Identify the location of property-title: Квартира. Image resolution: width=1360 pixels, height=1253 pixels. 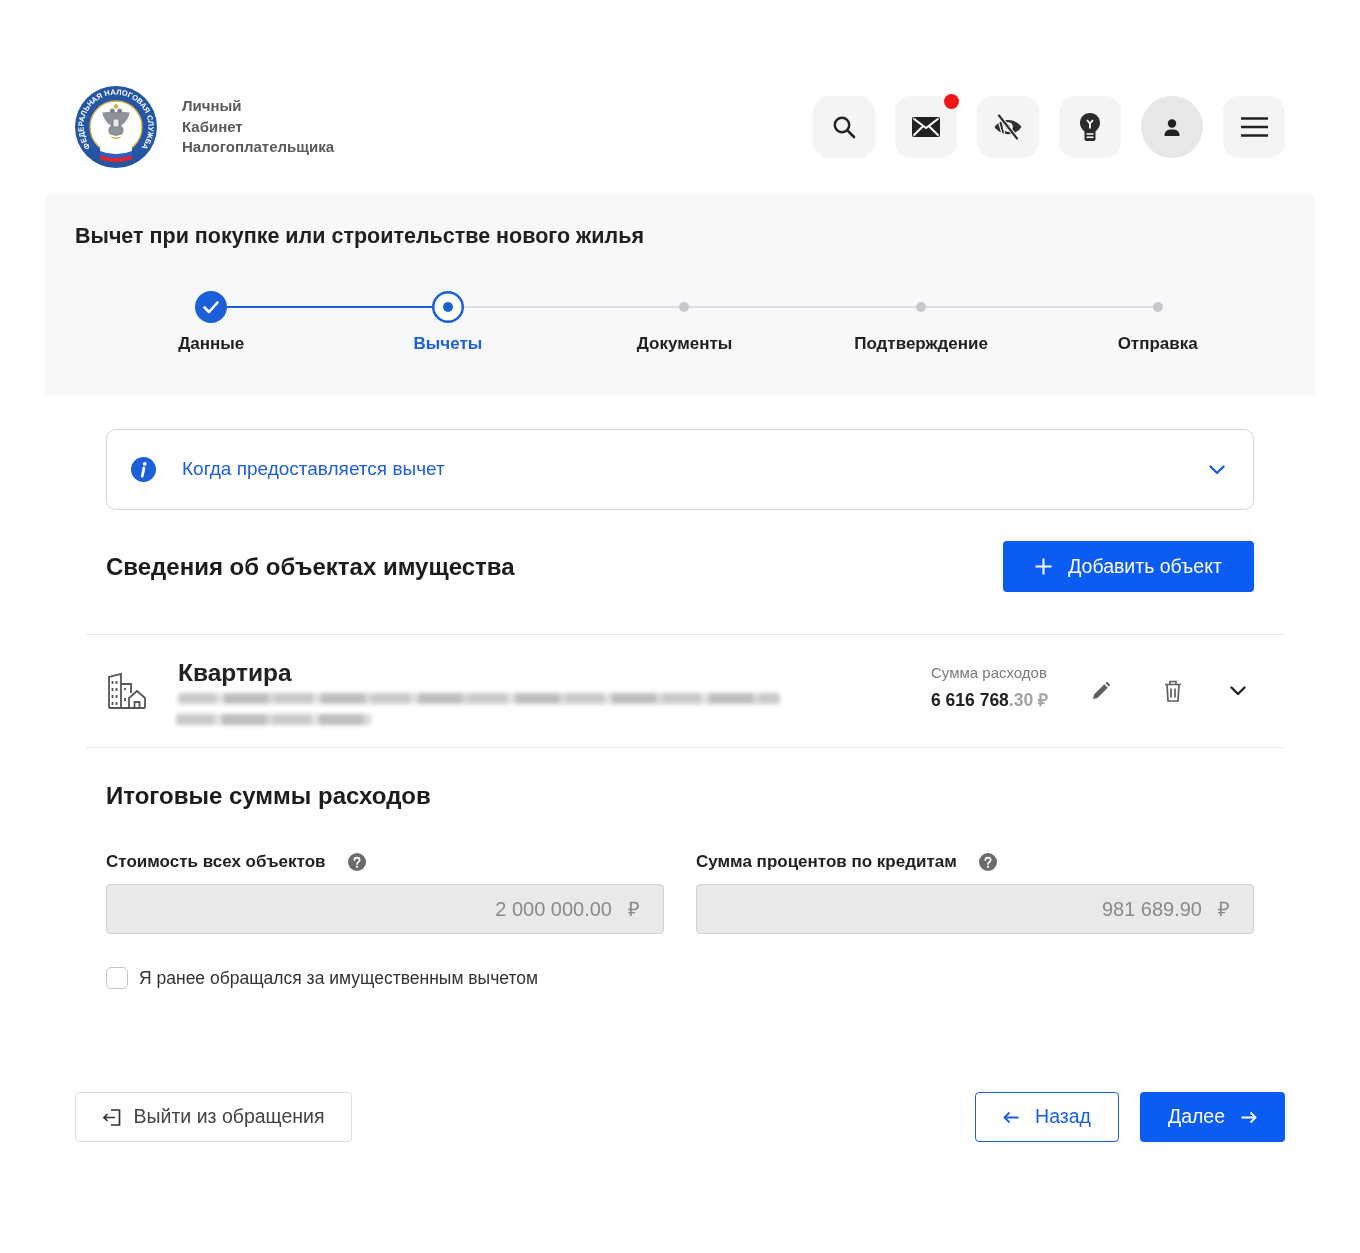
(235, 673).